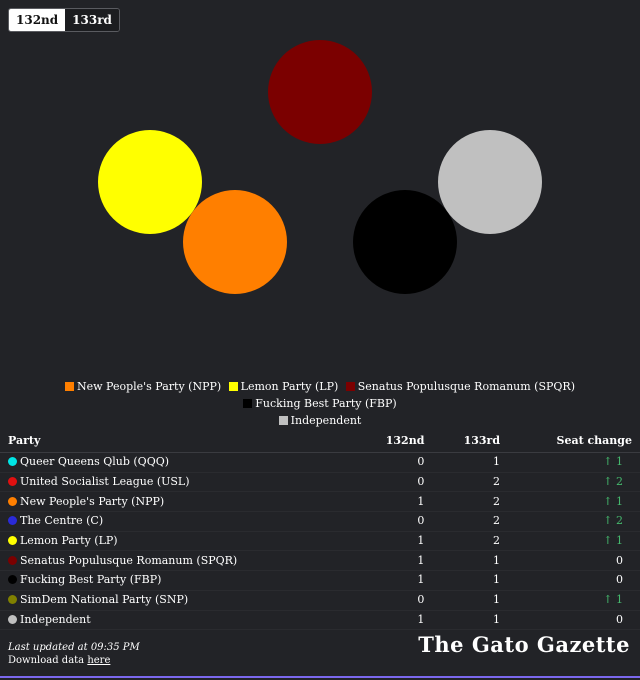  Describe the element at coordinates (48, 660) in the screenshot. I see `download-prefix: Download data` at that location.